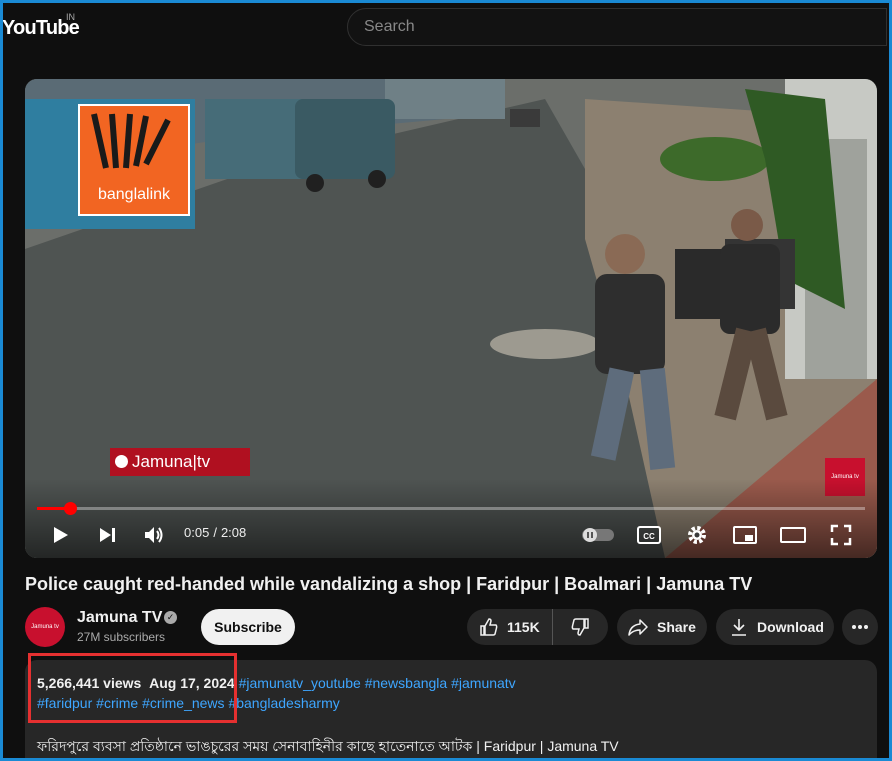  I want to click on theater-mode-button, so click(793, 535).